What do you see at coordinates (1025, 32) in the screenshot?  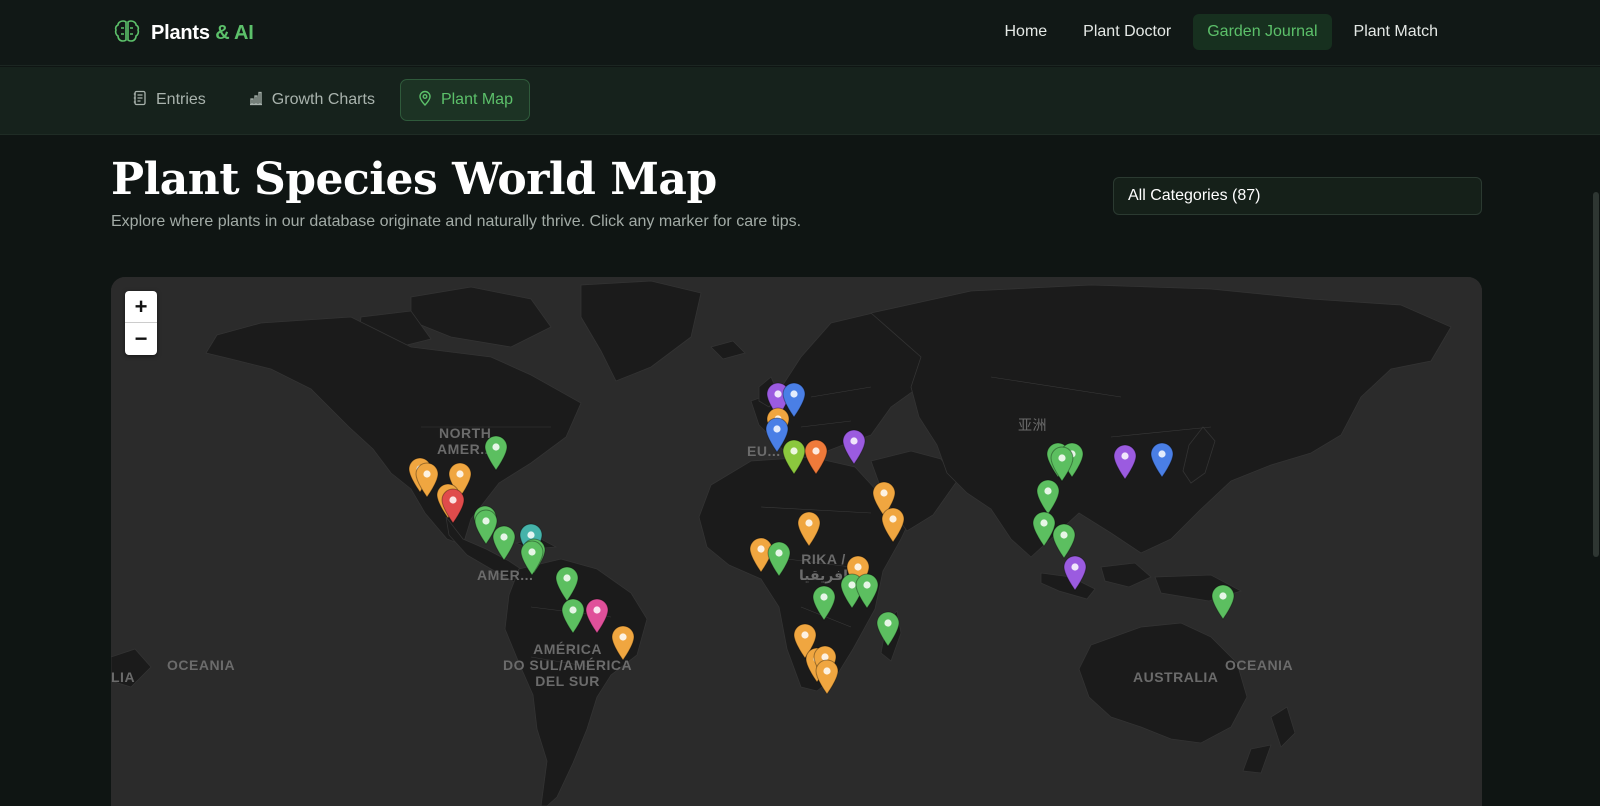 I see `nav-home: Home` at bounding box center [1025, 32].